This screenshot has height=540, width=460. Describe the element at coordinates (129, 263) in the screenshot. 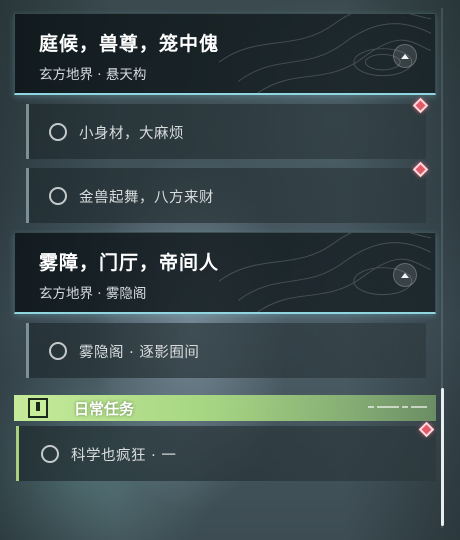

I see `quest-title: 雾障，门厅，帝间人` at that location.